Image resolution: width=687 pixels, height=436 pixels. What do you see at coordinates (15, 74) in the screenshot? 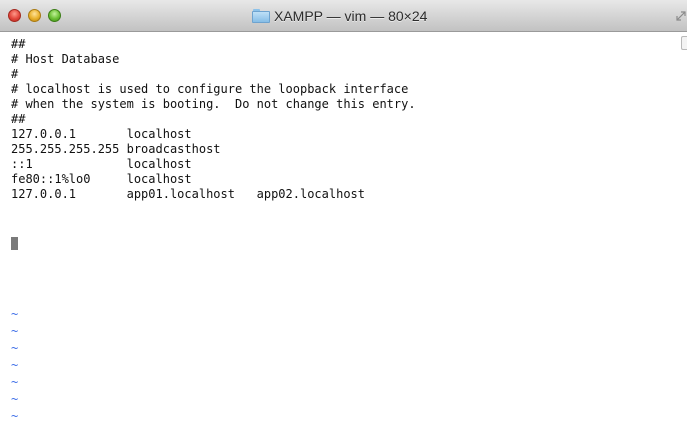
I see `file-line: #` at bounding box center [15, 74].